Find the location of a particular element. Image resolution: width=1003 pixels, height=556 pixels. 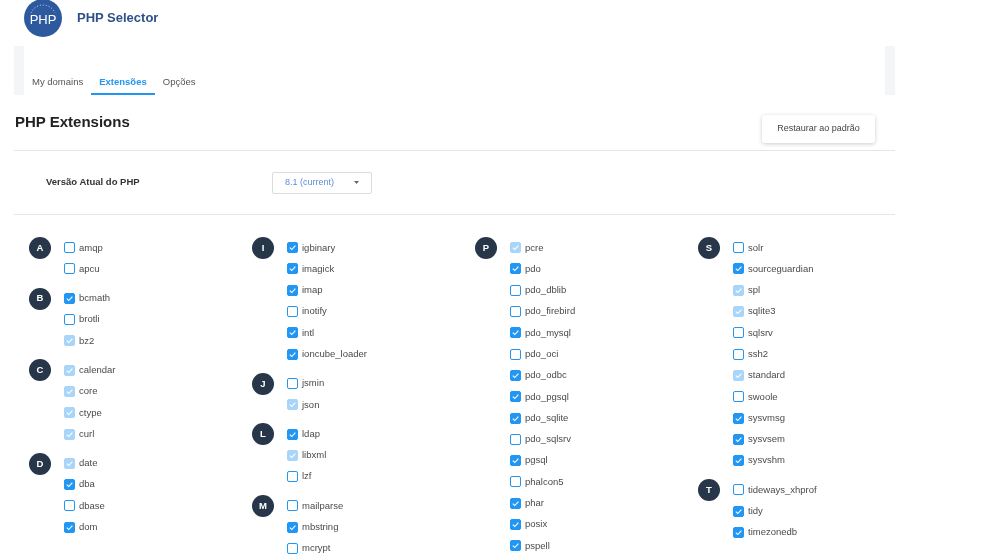

extension-label: sqlite3 is located at coordinates (762, 311).